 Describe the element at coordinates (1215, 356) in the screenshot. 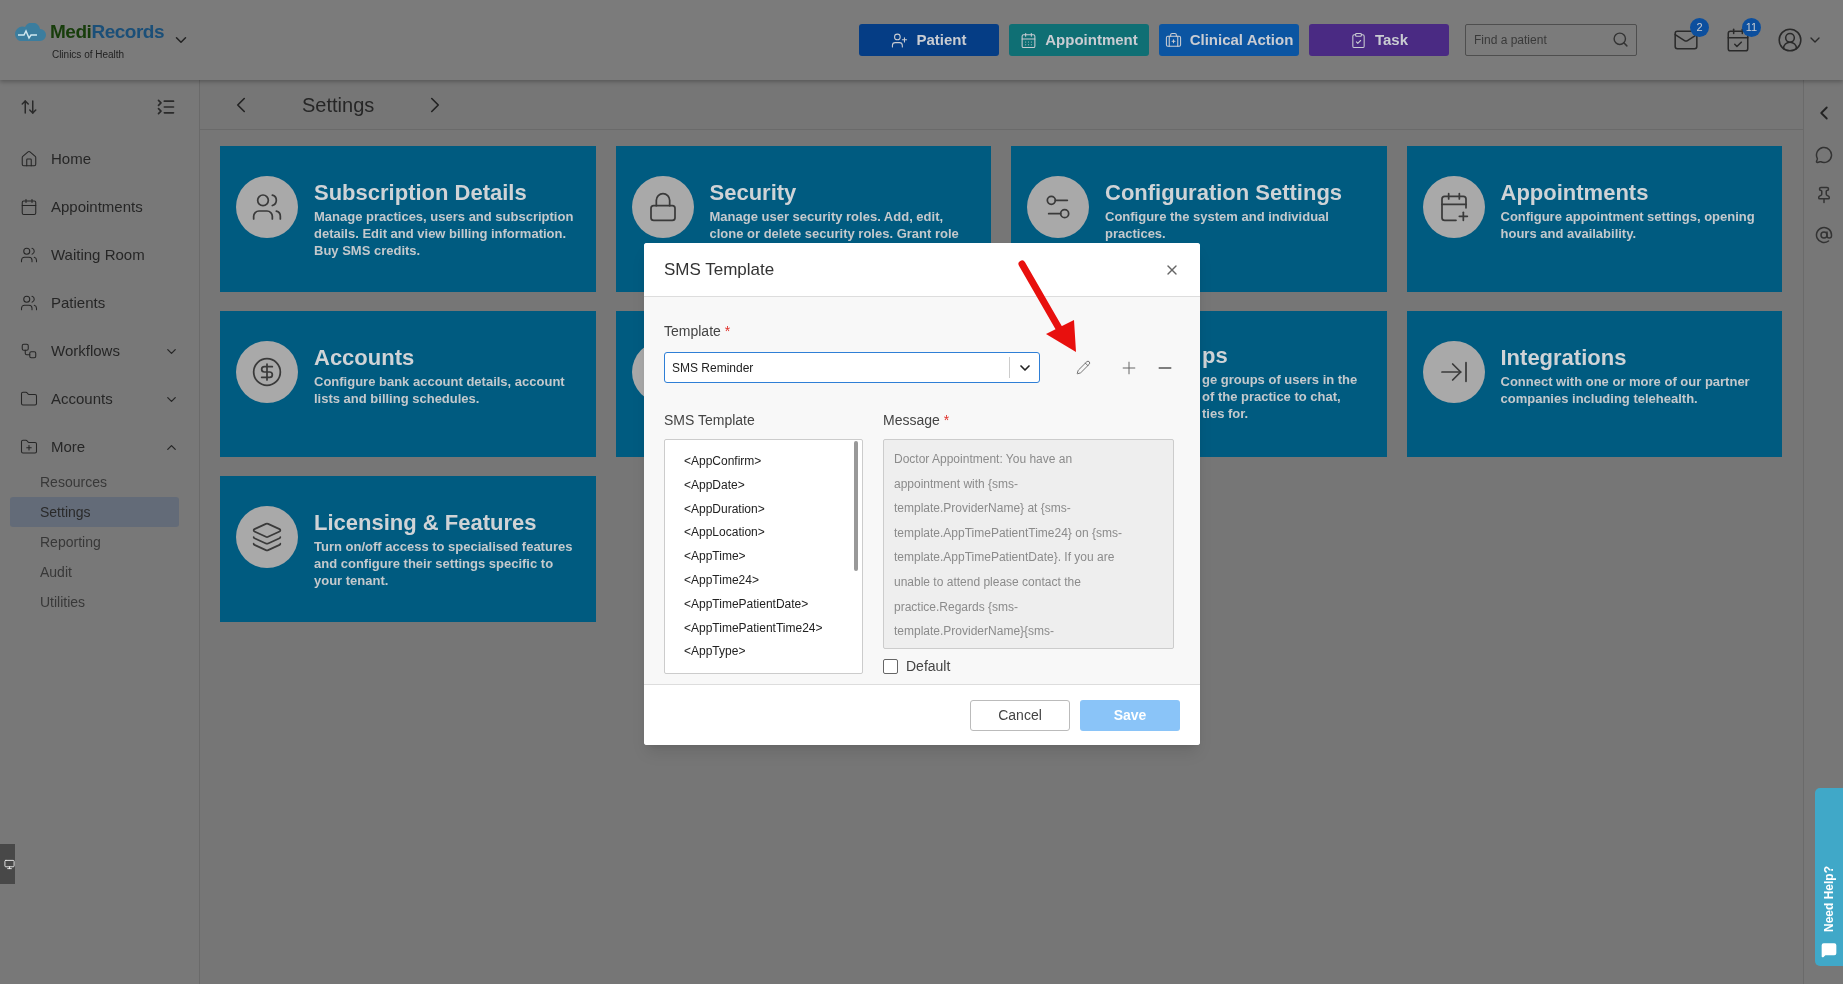

I see `card-title: ps` at that location.